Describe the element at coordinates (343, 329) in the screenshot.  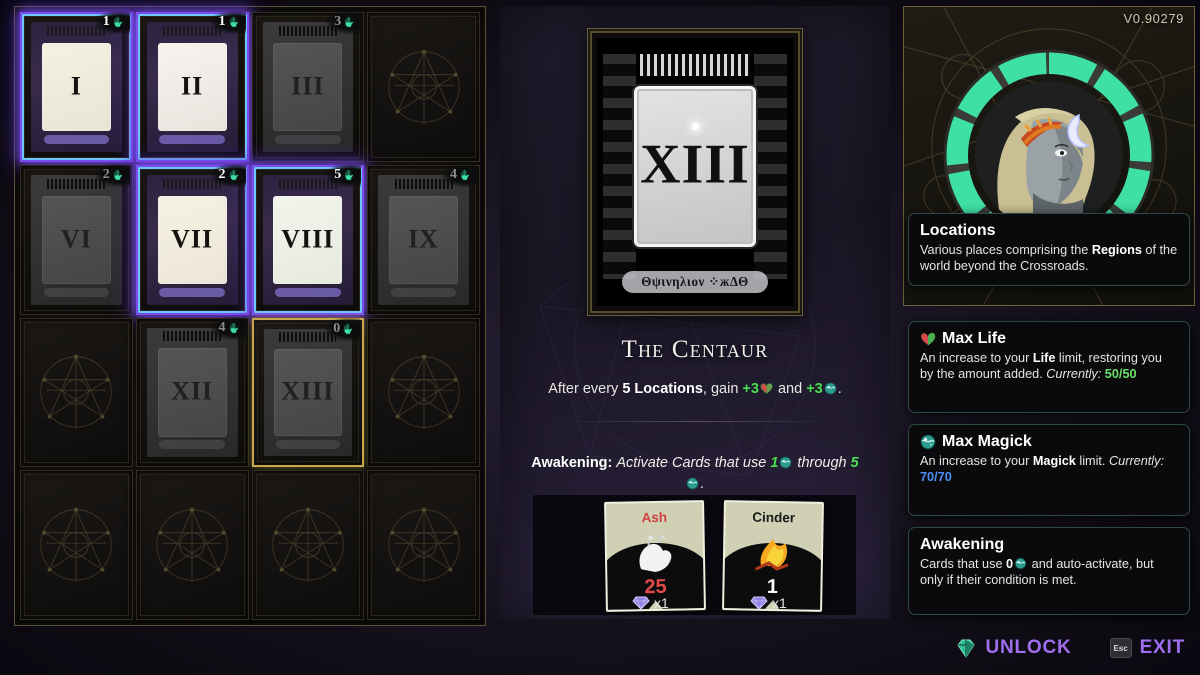
I see `card-cost-badge: 0` at that location.